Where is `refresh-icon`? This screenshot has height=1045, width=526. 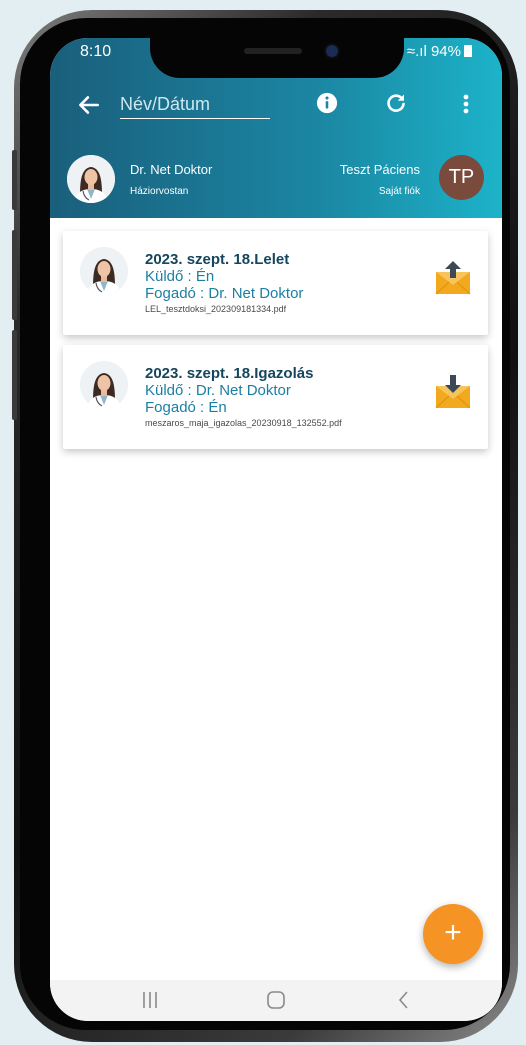 refresh-icon is located at coordinates (396, 103).